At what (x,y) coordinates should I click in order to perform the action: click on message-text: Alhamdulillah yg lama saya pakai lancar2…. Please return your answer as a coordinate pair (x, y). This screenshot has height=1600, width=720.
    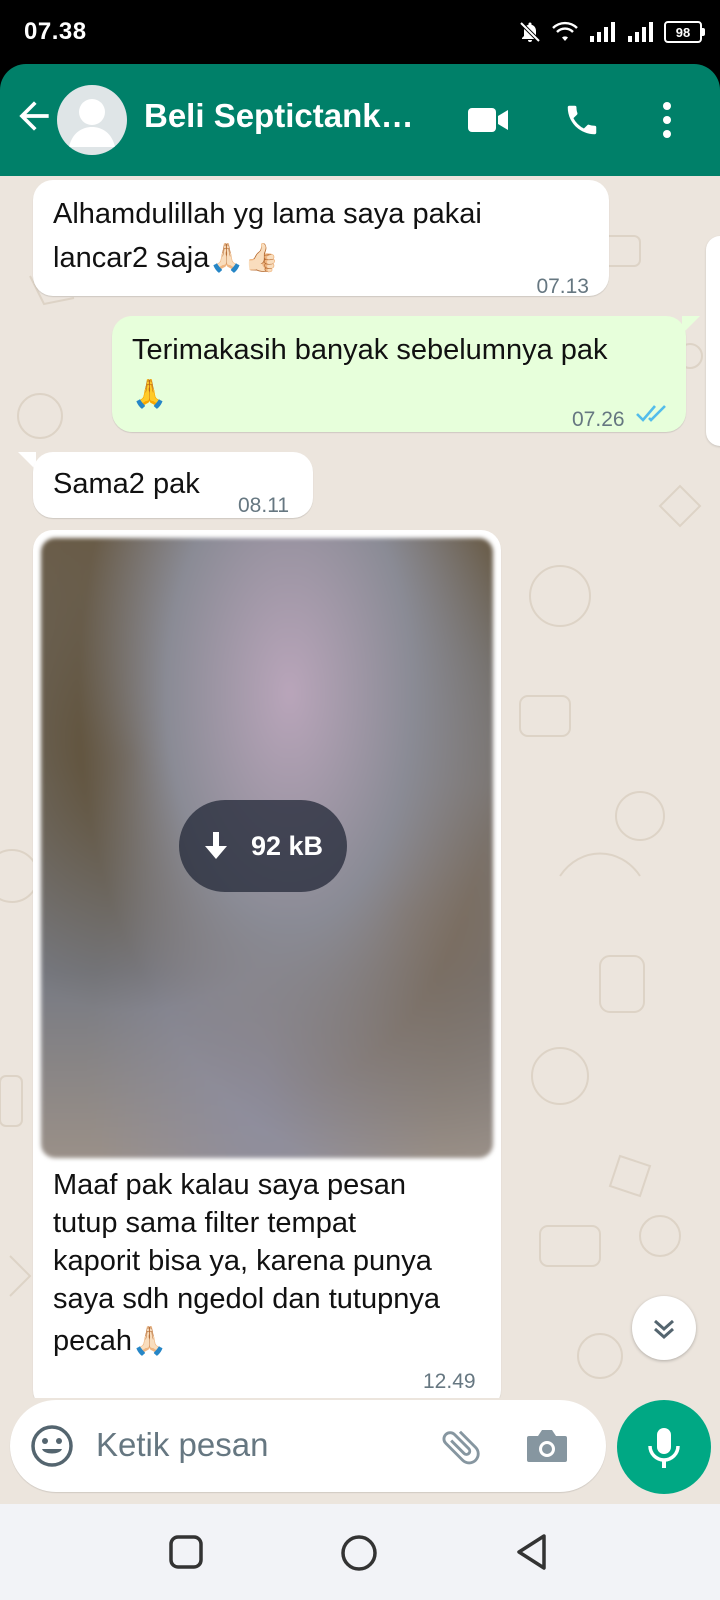
    Looking at the image, I should click on (267, 236).